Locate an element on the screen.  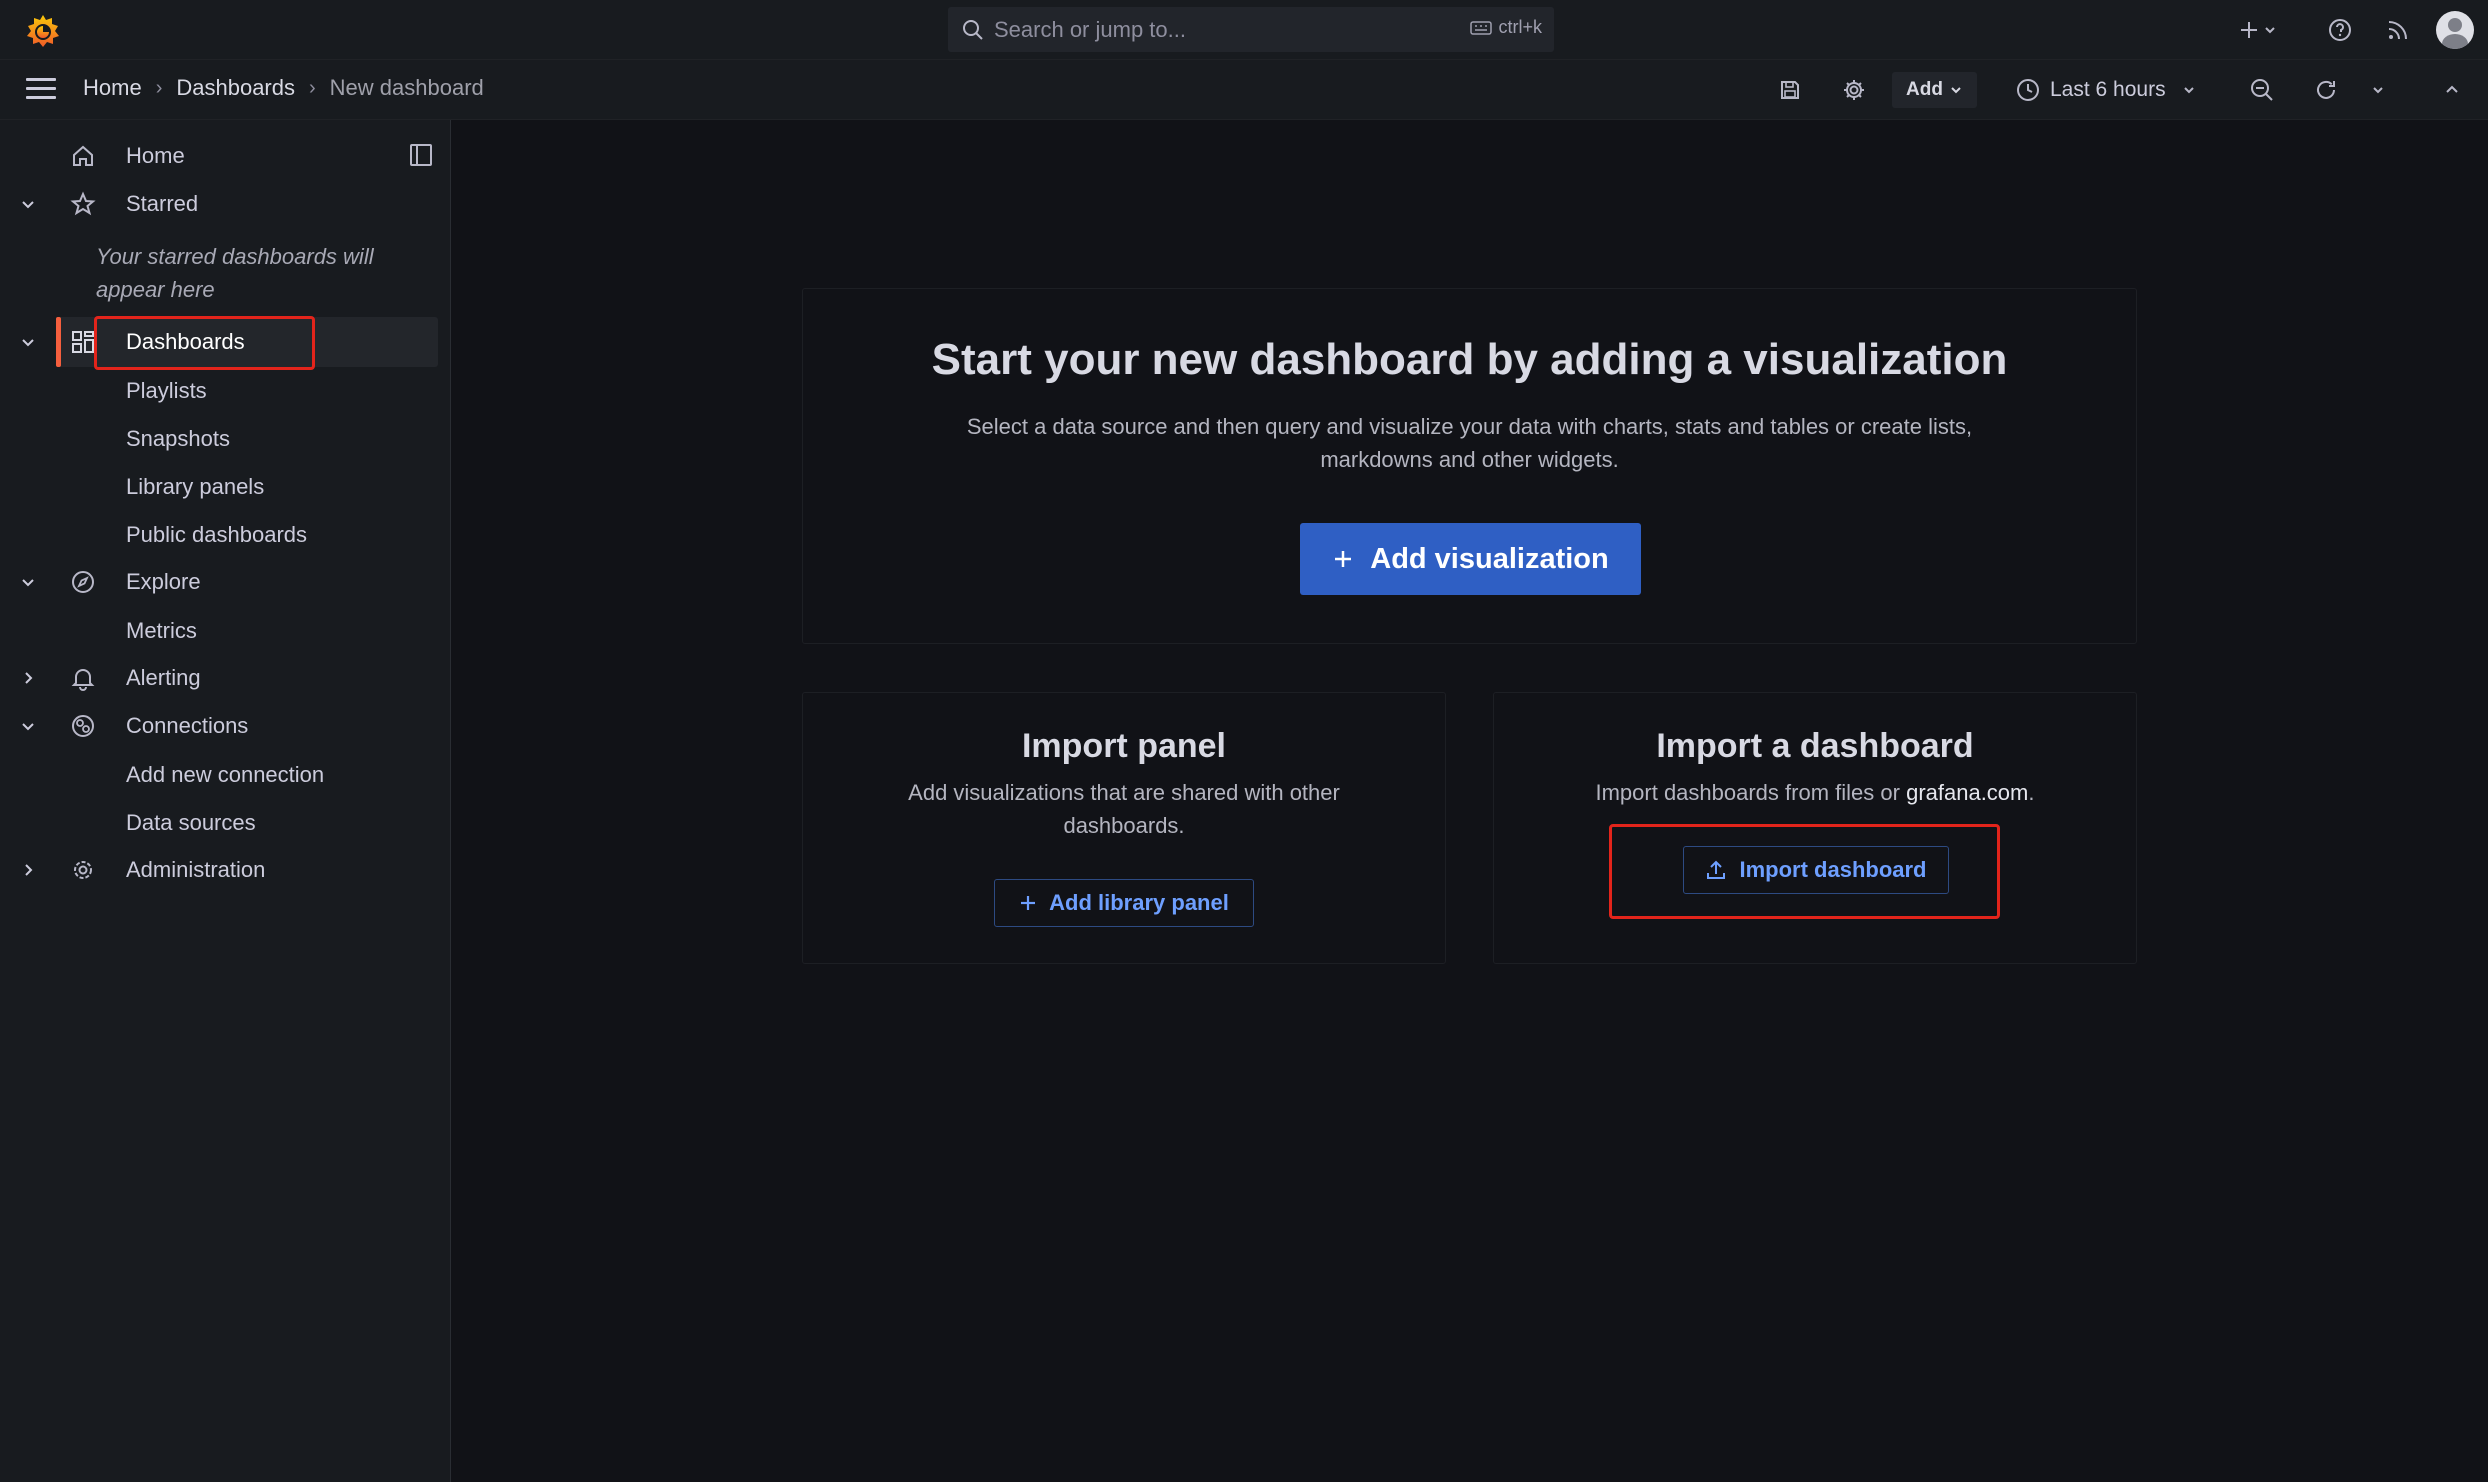
refresh-icon is located at coordinates (2326, 89).